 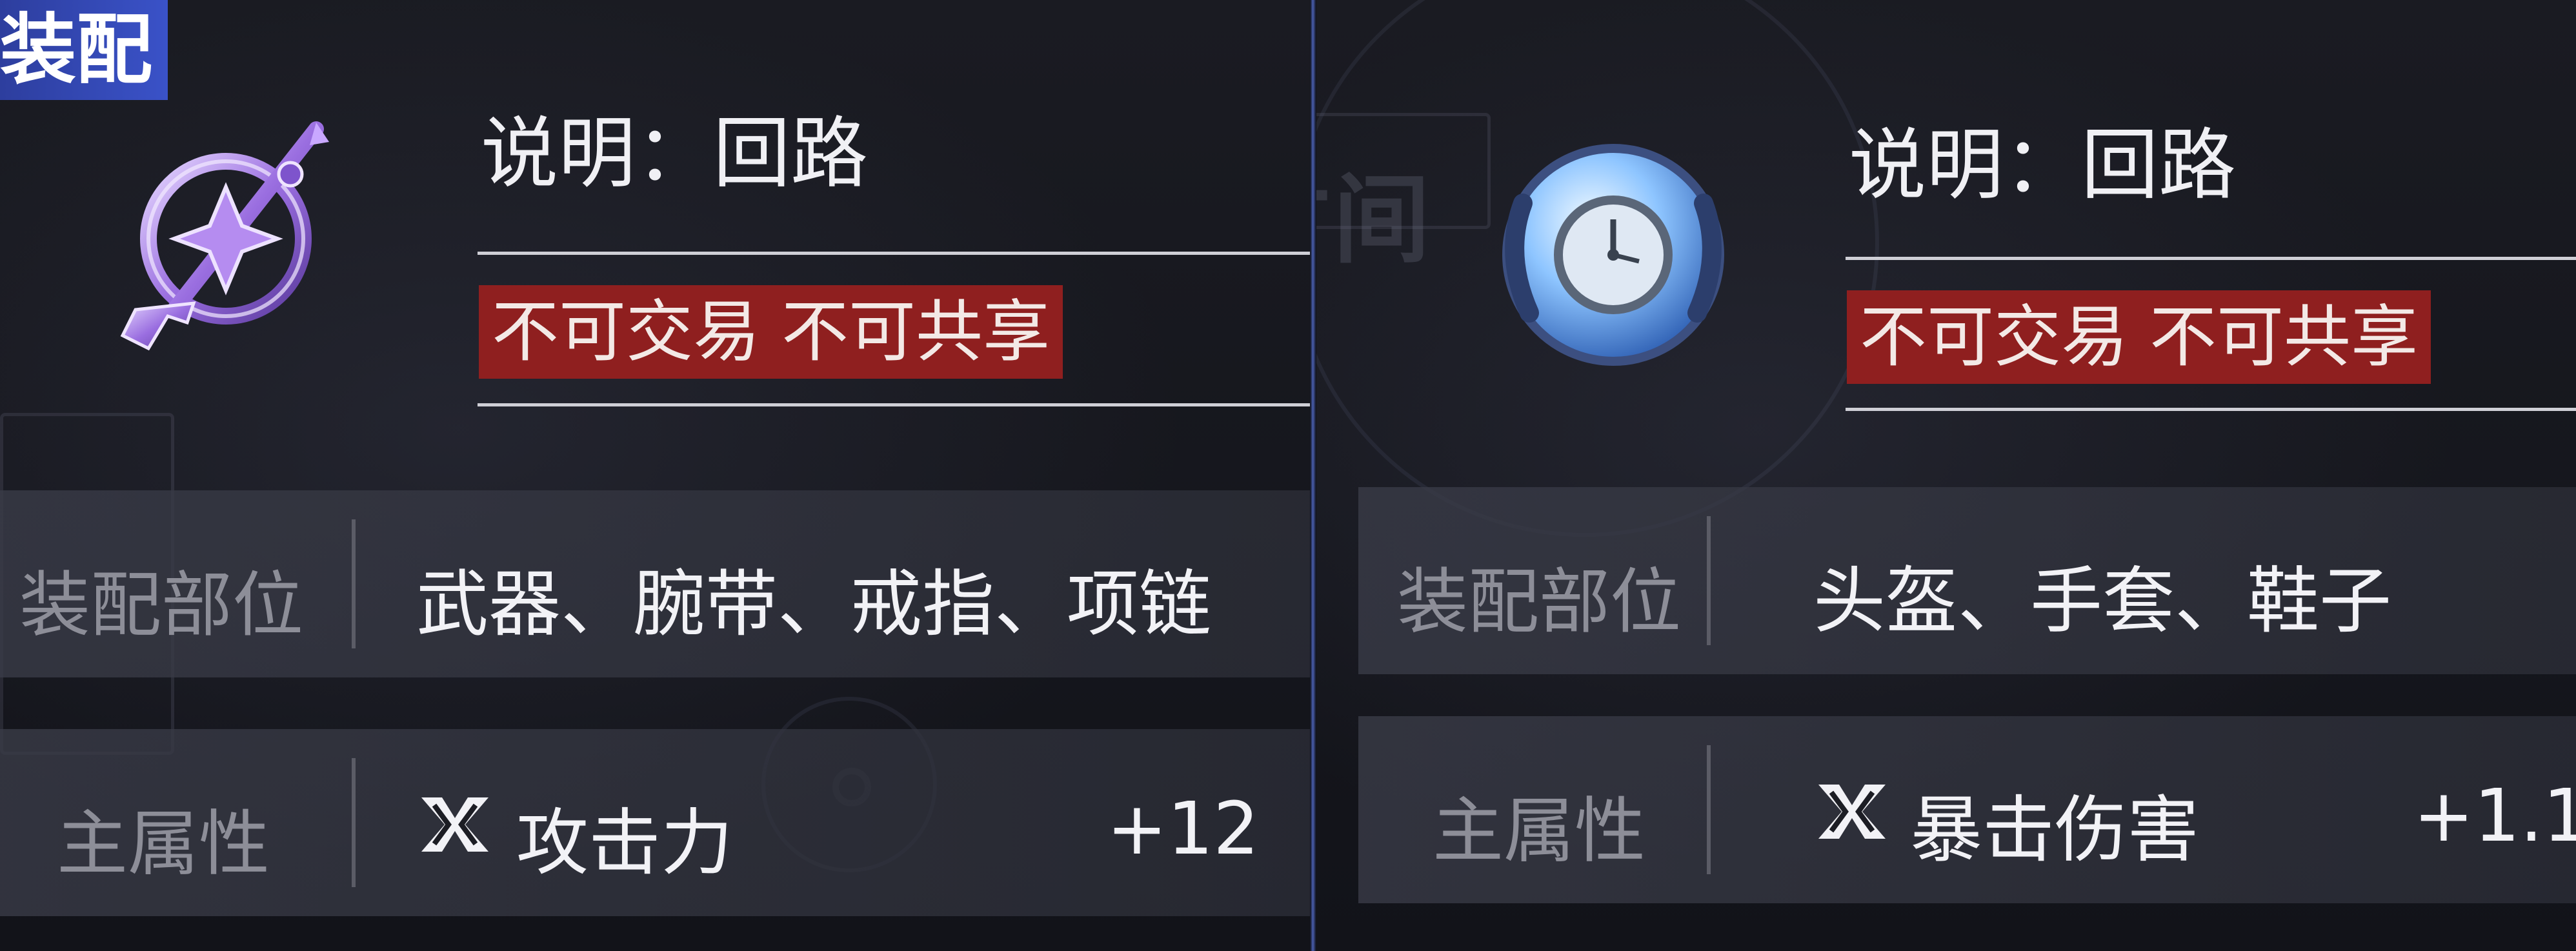 I want to click on main-stat-value: +12, so click(x=1183, y=829).